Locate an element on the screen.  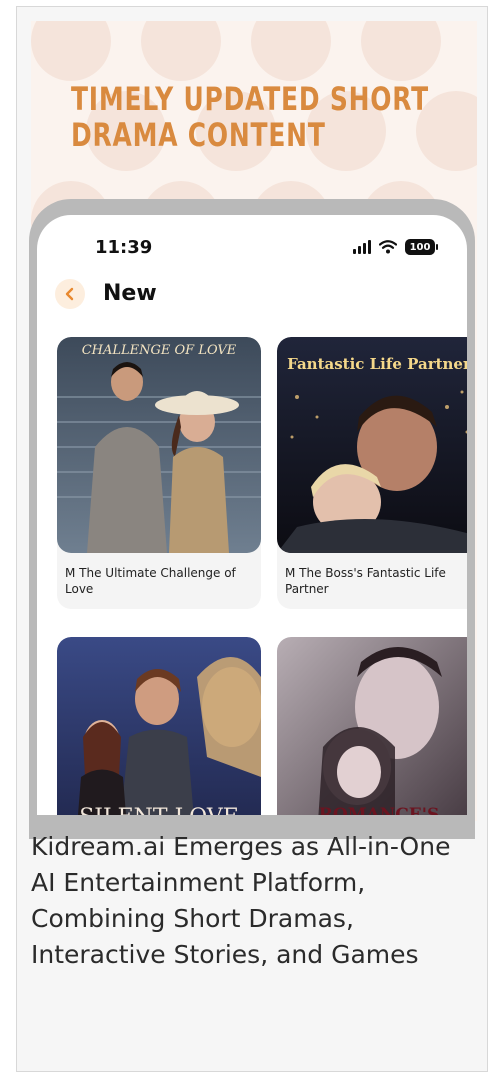
status-icons: 100 is located at coordinates (395, 247).